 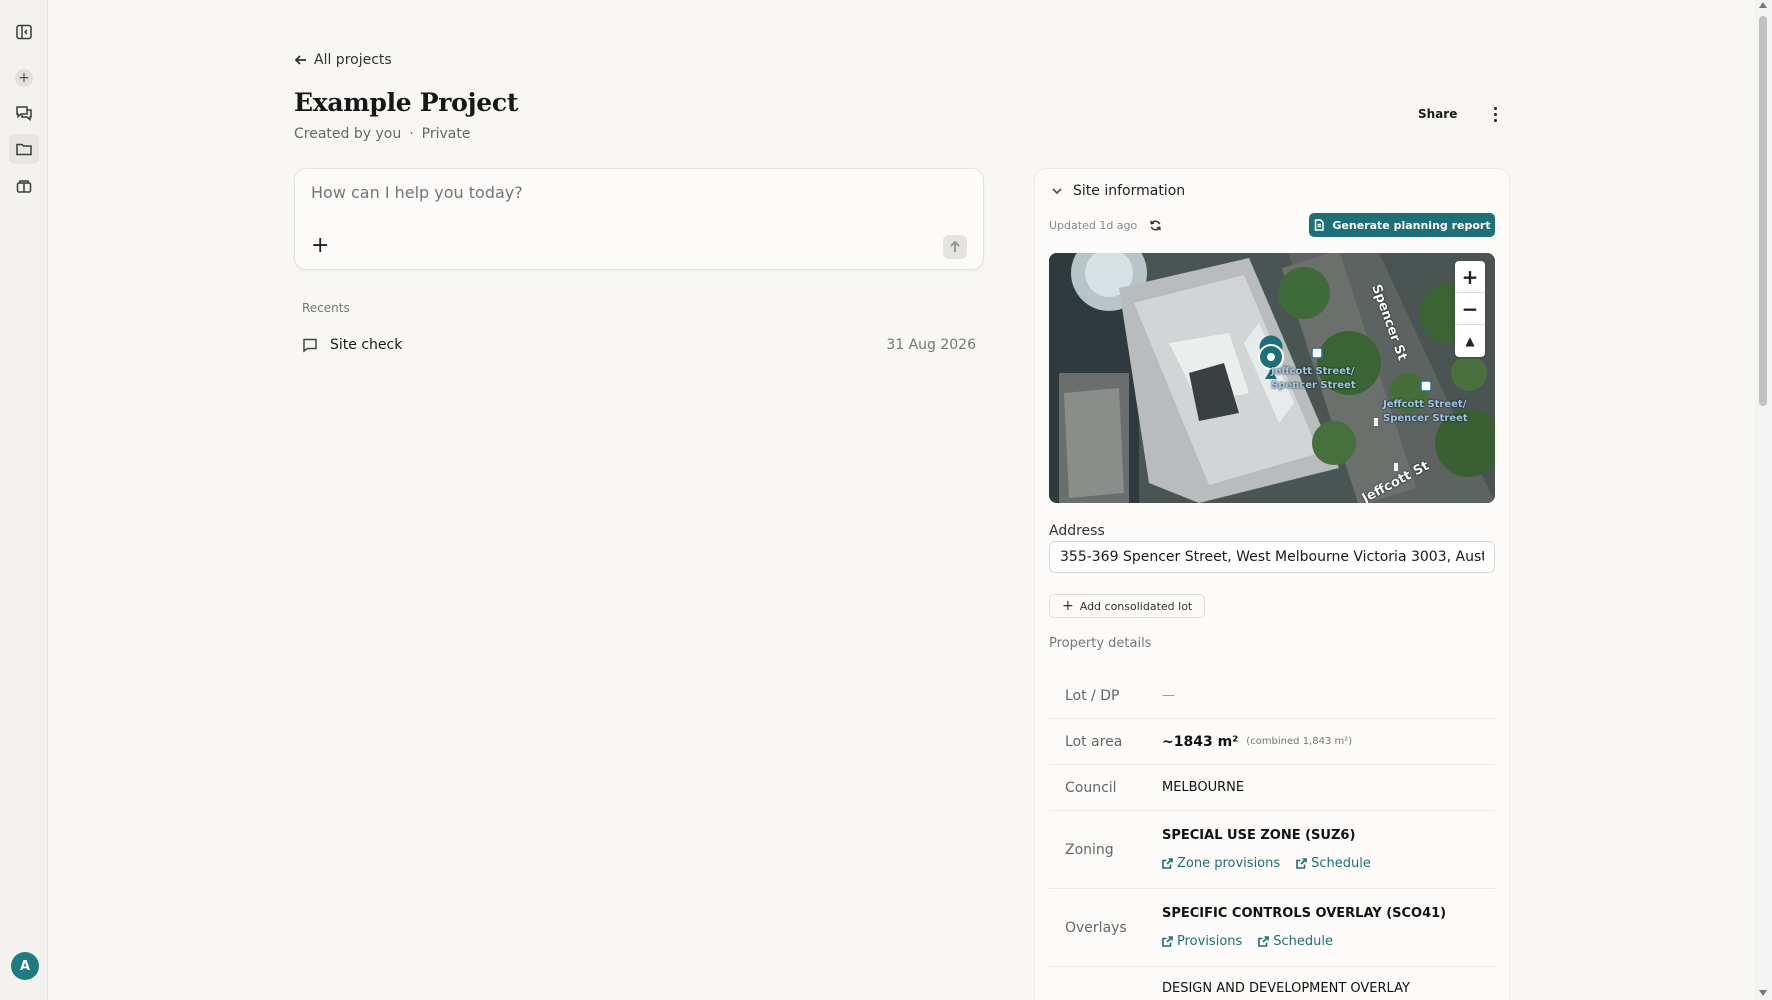 I want to click on property-key: Lot / DP, so click(x=1092, y=695).